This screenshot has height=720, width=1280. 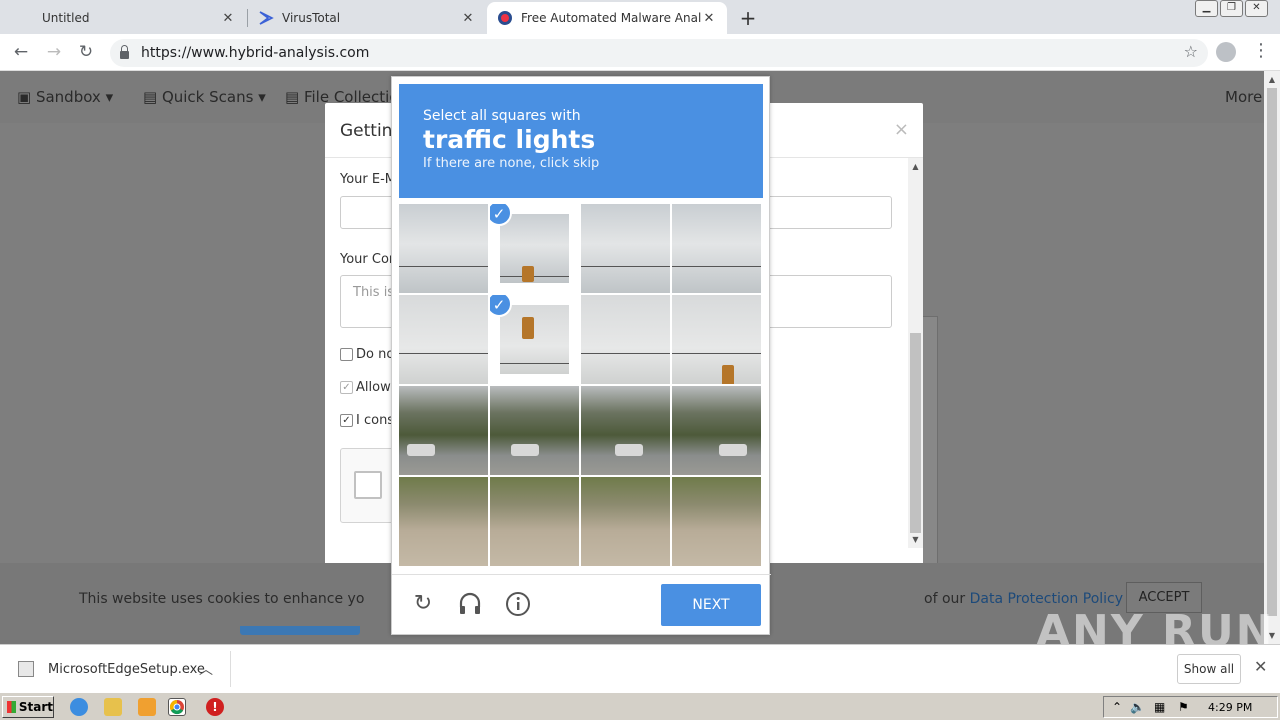 What do you see at coordinates (915, 539) in the screenshot?
I see `scroll-down-icon: ▼` at bounding box center [915, 539].